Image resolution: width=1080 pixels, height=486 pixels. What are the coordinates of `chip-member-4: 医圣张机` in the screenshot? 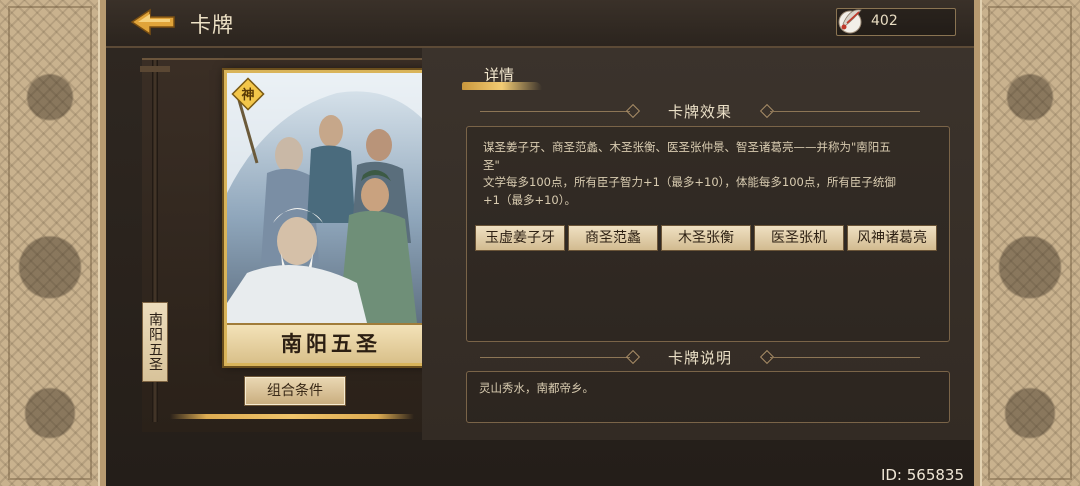 It's located at (799, 238).